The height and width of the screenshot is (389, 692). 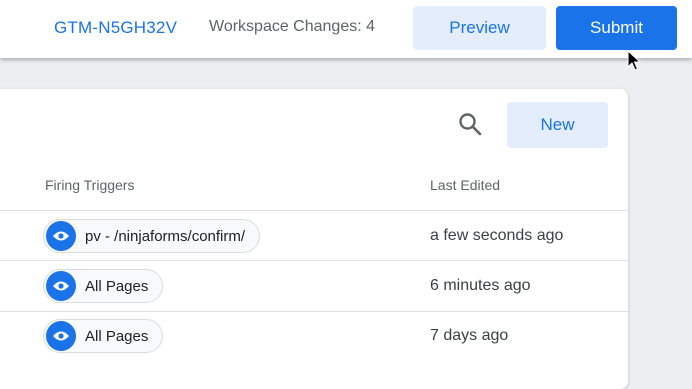 I want to click on new-button: New, so click(x=557, y=125).